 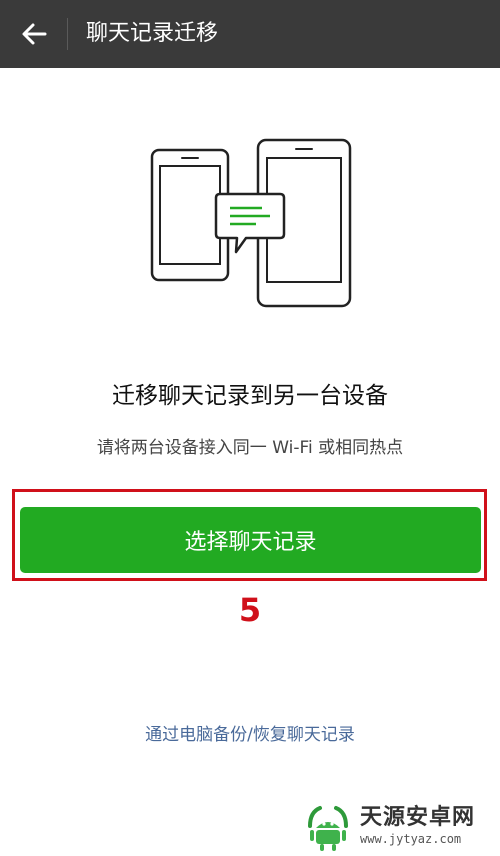 I want to click on watermark-url: www.jytyaz.com, so click(x=411, y=839).